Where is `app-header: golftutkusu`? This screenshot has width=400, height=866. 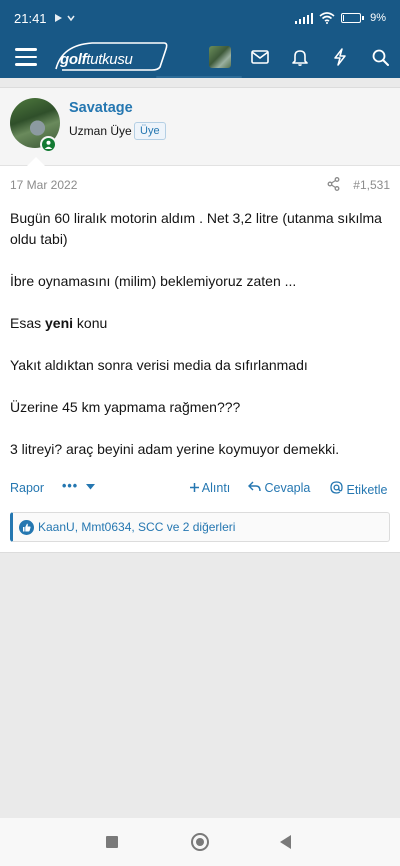 app-header: golftutkusu is located at coordinates (200, 57).